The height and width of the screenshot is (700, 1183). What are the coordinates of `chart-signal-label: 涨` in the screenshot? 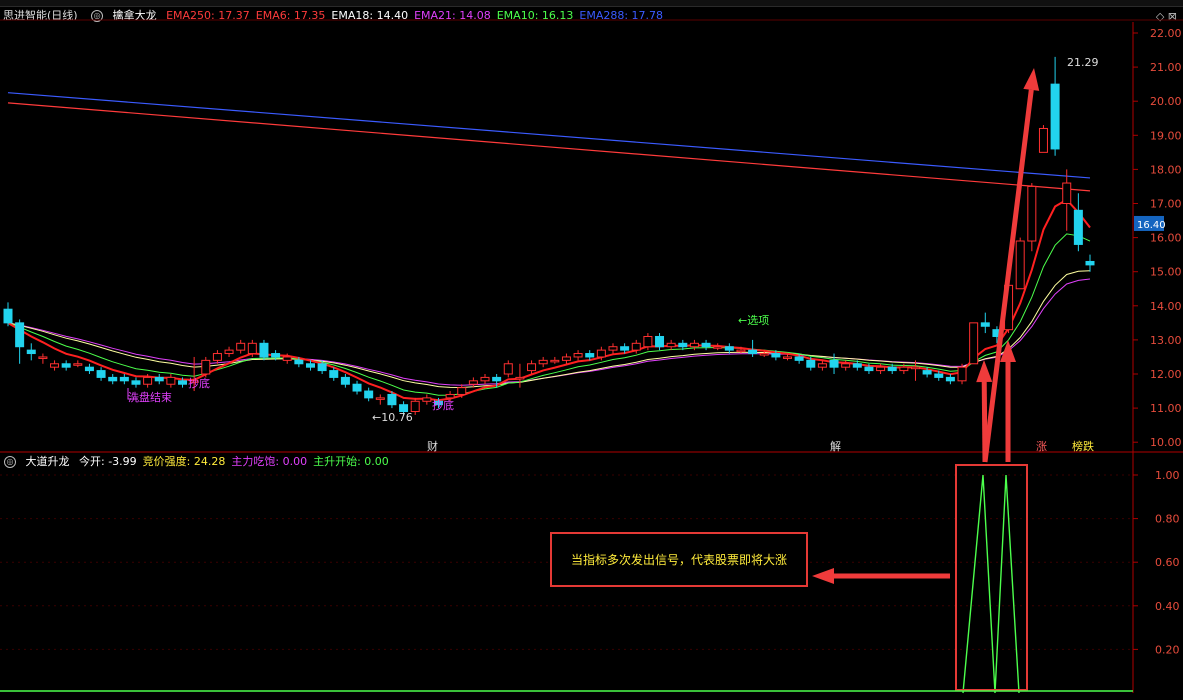 It's located at (1041, 446).